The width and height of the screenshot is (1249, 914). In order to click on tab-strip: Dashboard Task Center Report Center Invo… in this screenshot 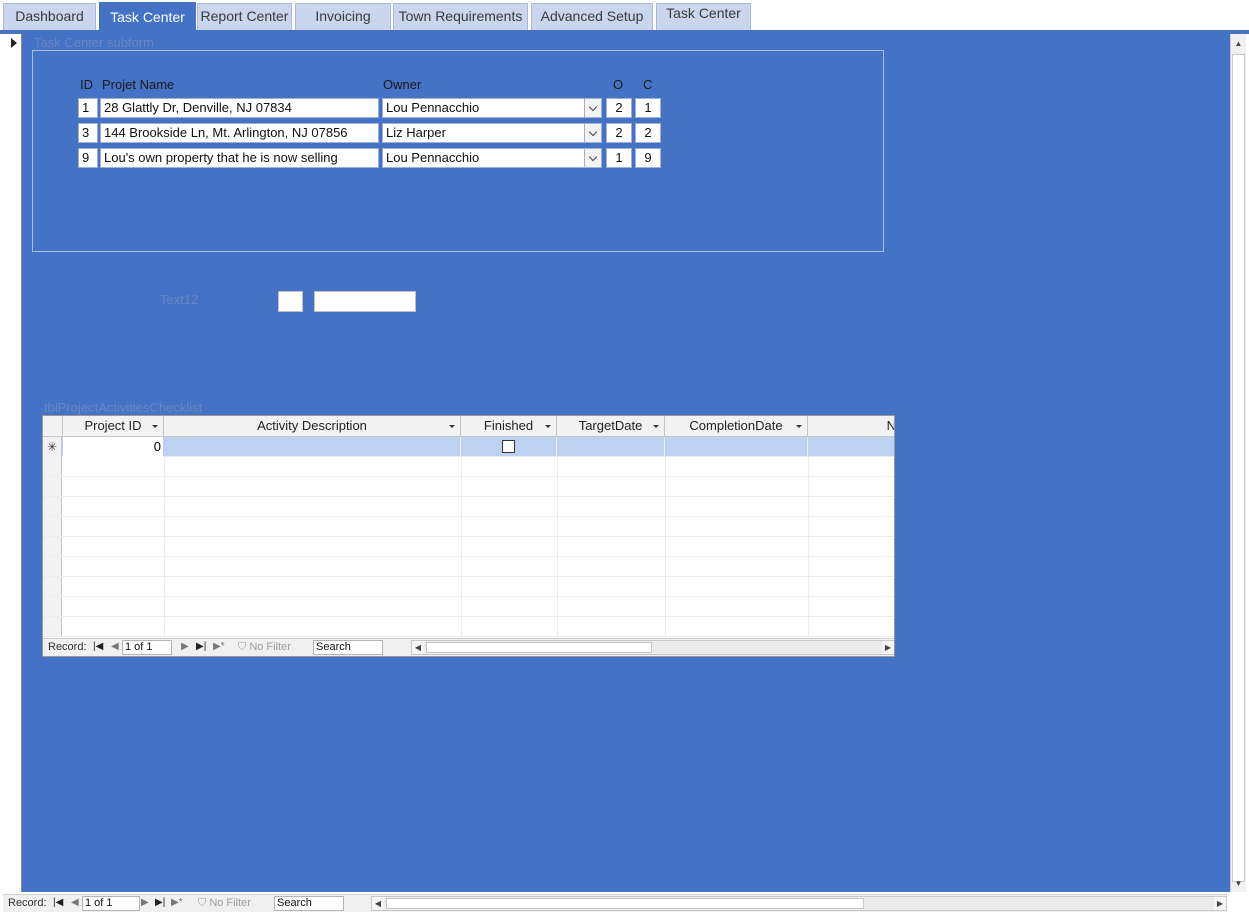, I will do `click(624, 17)`.